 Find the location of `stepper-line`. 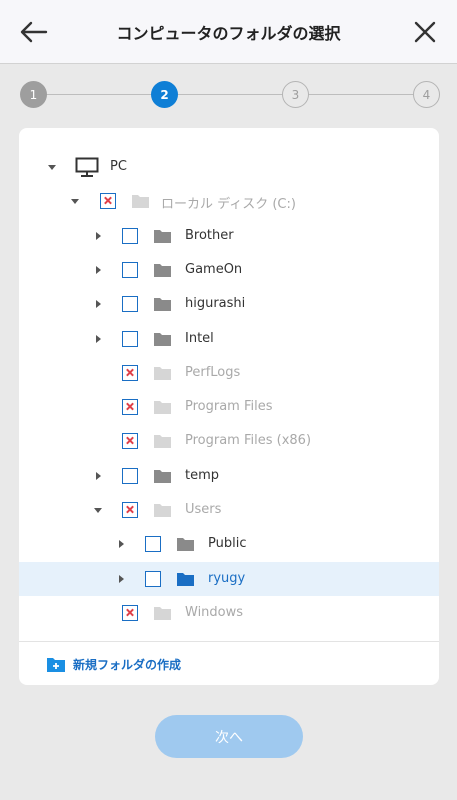

stepper-line is located at coordinates (230, 94).